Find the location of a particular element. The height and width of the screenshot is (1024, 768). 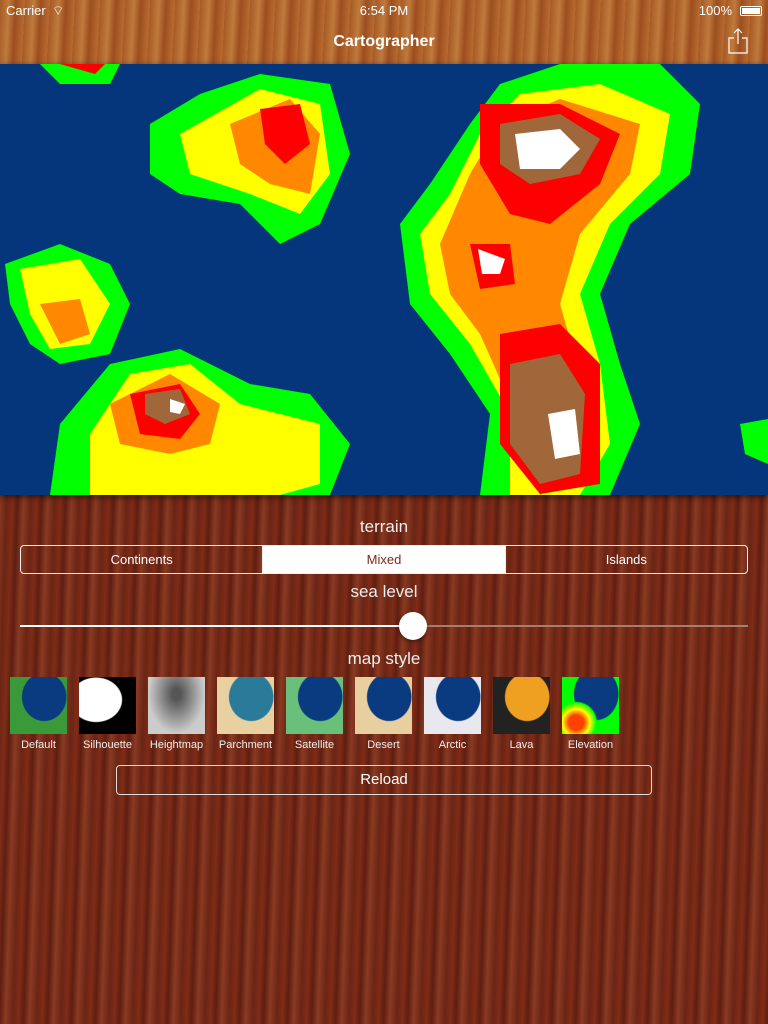

style-label: Satellite is located at coordinates (314, 745).